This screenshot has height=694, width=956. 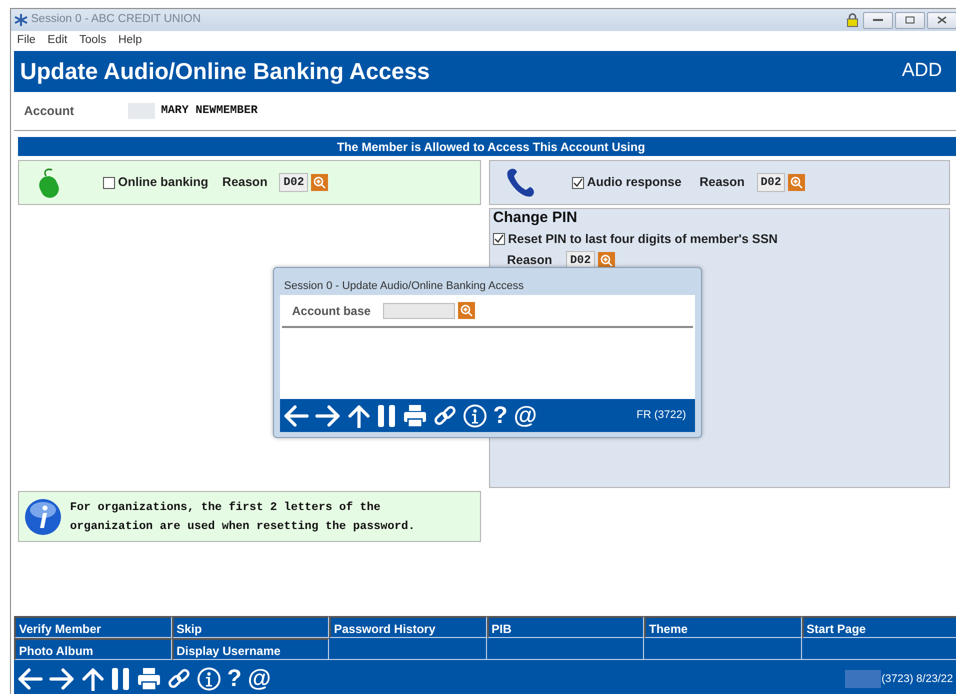 I want to click on info-text: organization are used when resetting the password., so click(x=243, y=526).